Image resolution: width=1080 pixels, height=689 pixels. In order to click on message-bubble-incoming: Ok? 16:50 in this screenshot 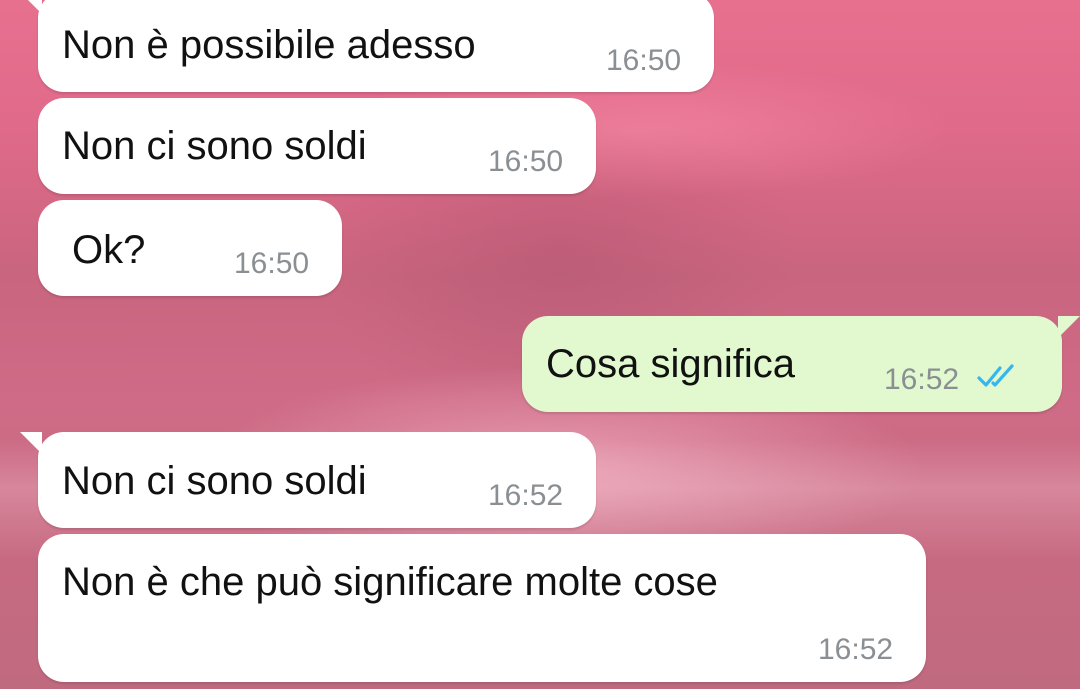, I will do `click(190, 248)`.